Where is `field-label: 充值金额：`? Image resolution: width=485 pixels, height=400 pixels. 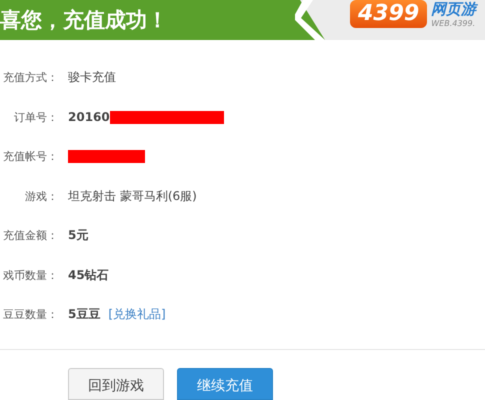 field-label: 充值金额： is located at coordinates (30, 236).